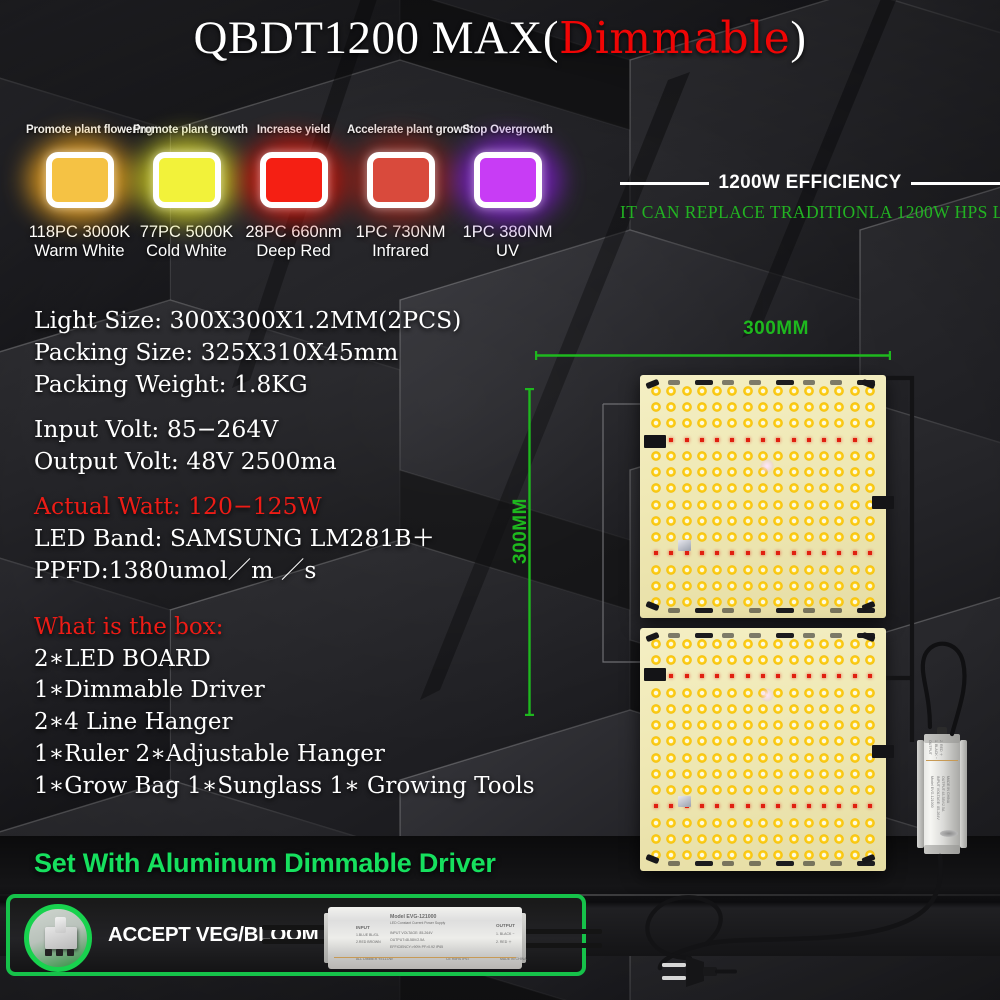  I want to click on led-caption: Accelerate plant growth, so click(410, 130).